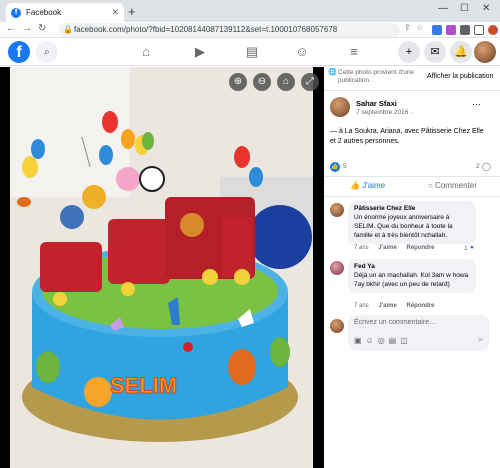 This screenshot has height=468, width=500. What do you see at coordinates (486, 8) in the screenshot?
I see `close-window-button: ✕` at bounding box center [486, 8].